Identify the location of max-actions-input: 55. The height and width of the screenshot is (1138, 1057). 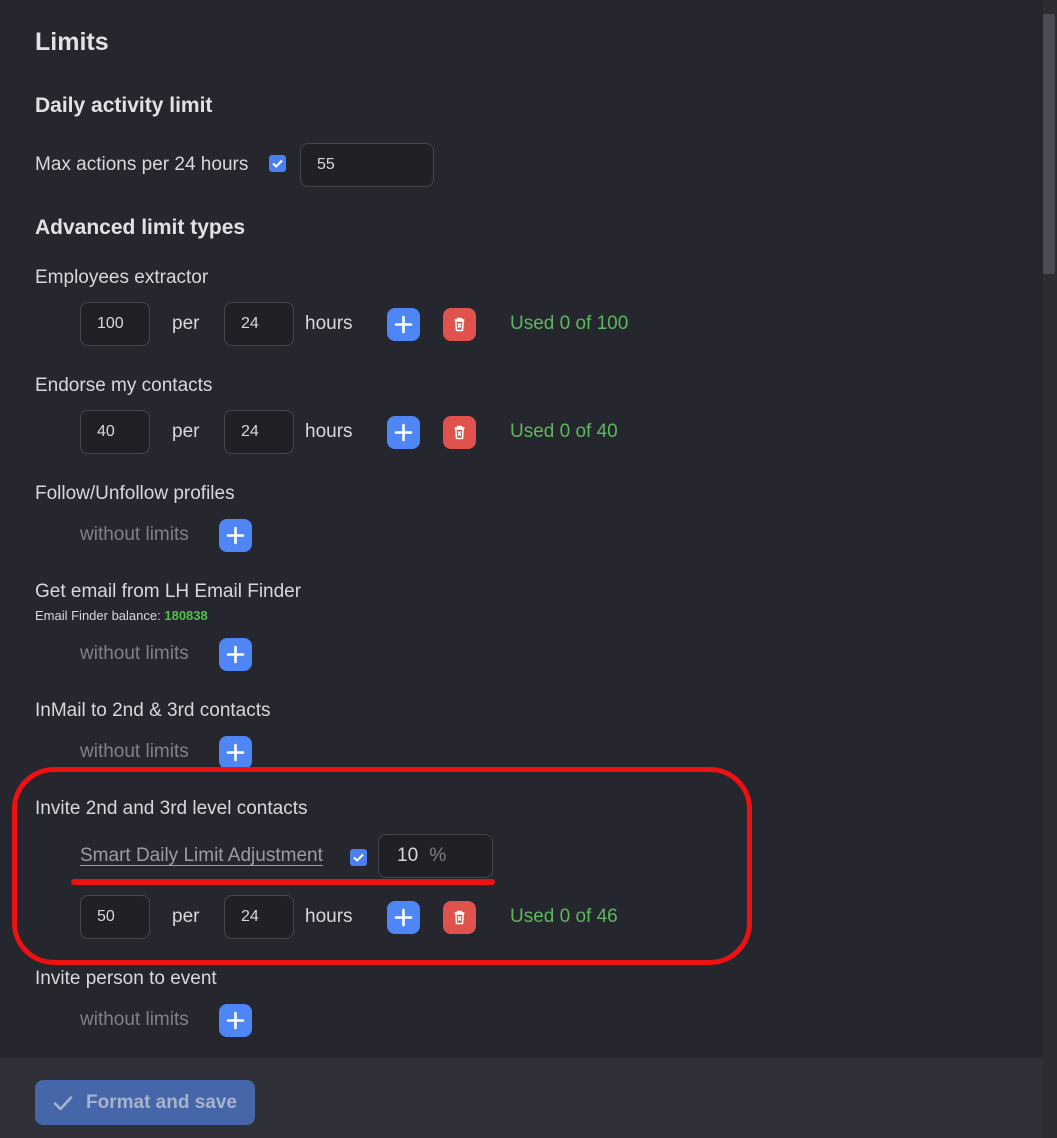
(367, 165).